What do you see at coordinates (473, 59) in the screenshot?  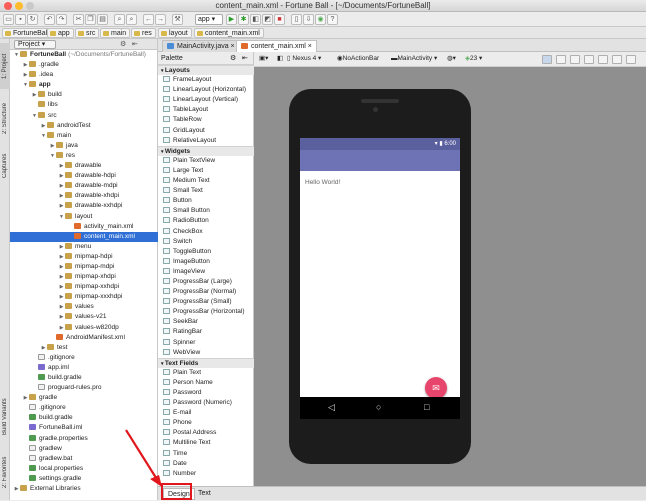 I see `api-level-select: ◈23 ▾` at bounding box center [473, 59].